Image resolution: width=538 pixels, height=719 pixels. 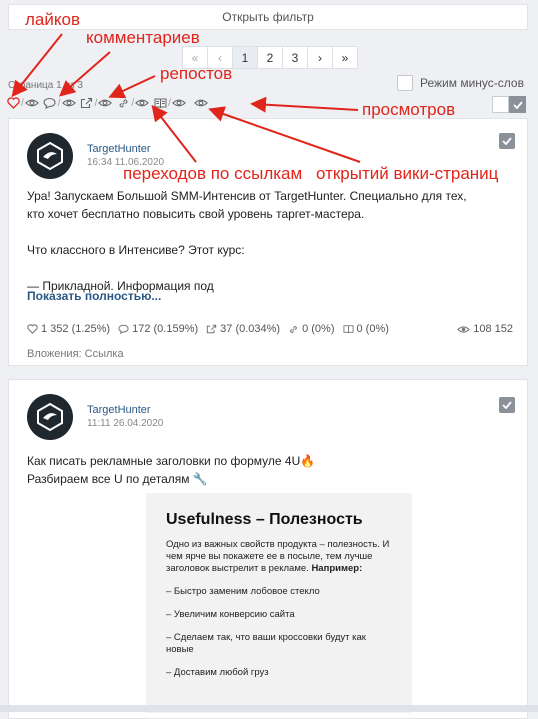 I want to click on annotation-likes: лайков, so click(x=52, y=19).